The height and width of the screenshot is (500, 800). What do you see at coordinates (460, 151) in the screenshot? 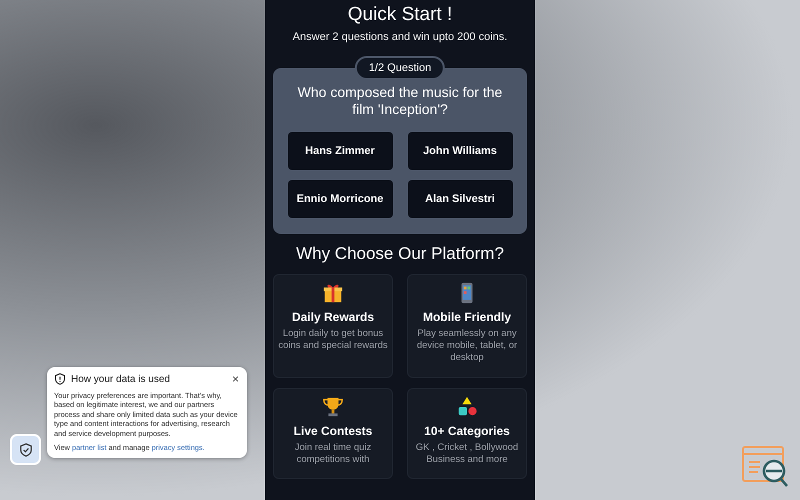
I see `answer-option: John Williams` at bounding box center [460, 151].